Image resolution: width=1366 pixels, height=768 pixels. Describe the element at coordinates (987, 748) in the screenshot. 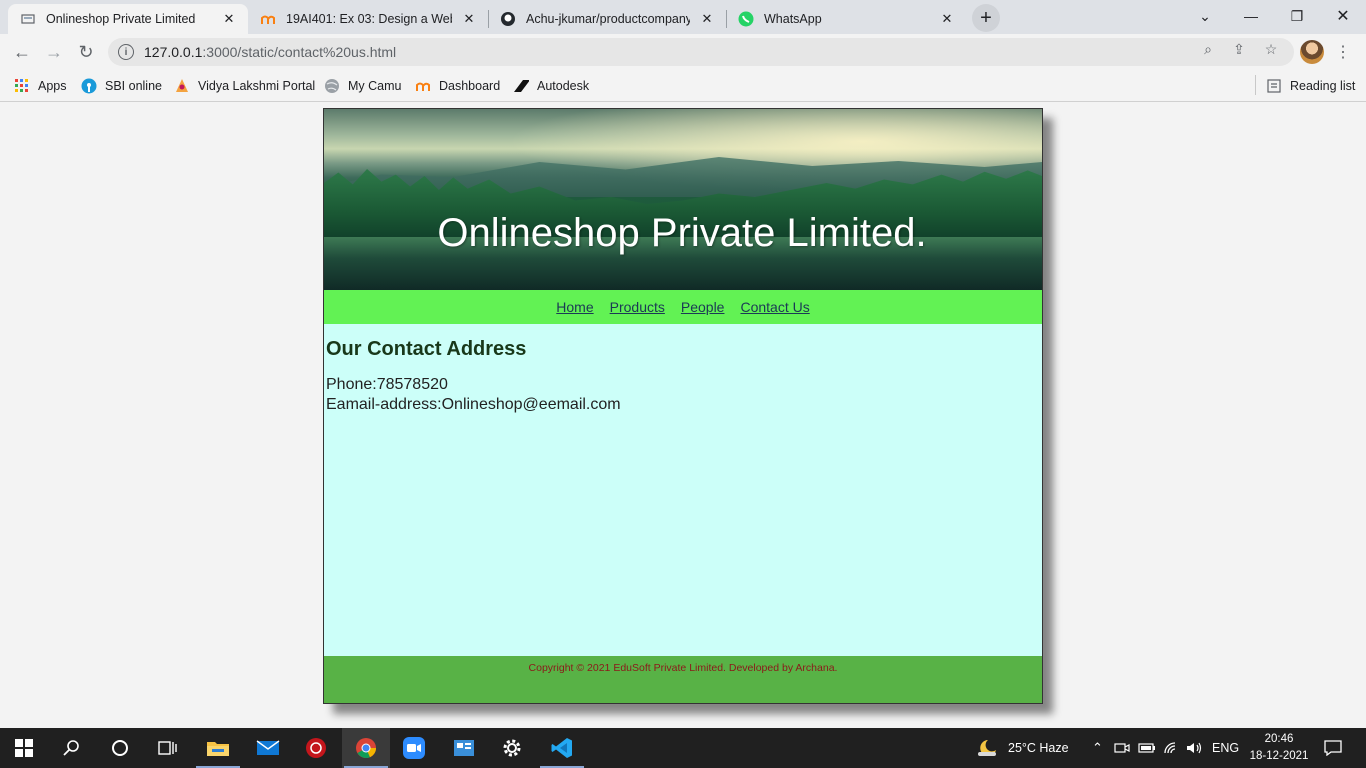

I see `weather-moon-icon` at that location.